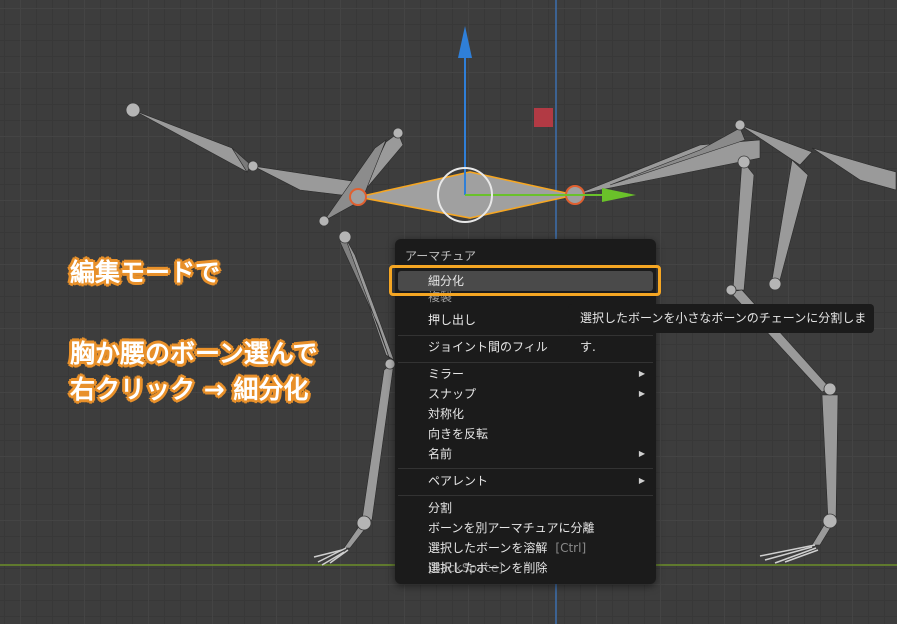 This screenshot has height=624, width=897. I want to click on menu-item-label: ミラー, so click(446, 374).